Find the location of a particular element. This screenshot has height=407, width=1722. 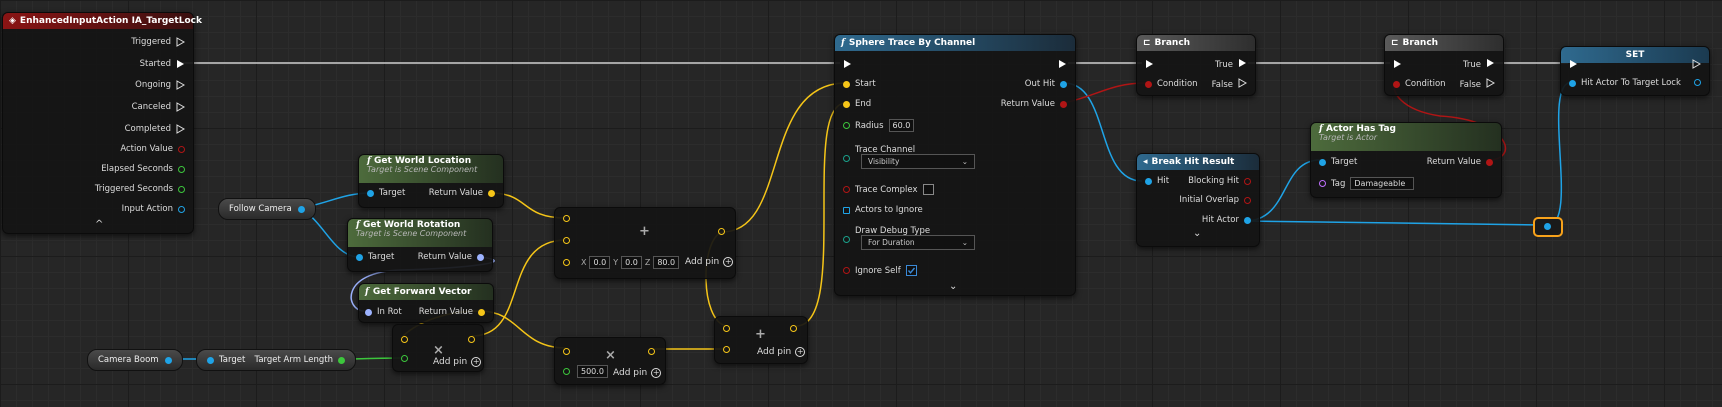

add-node-2: + Add pin + is located at coordinates (761, 340).